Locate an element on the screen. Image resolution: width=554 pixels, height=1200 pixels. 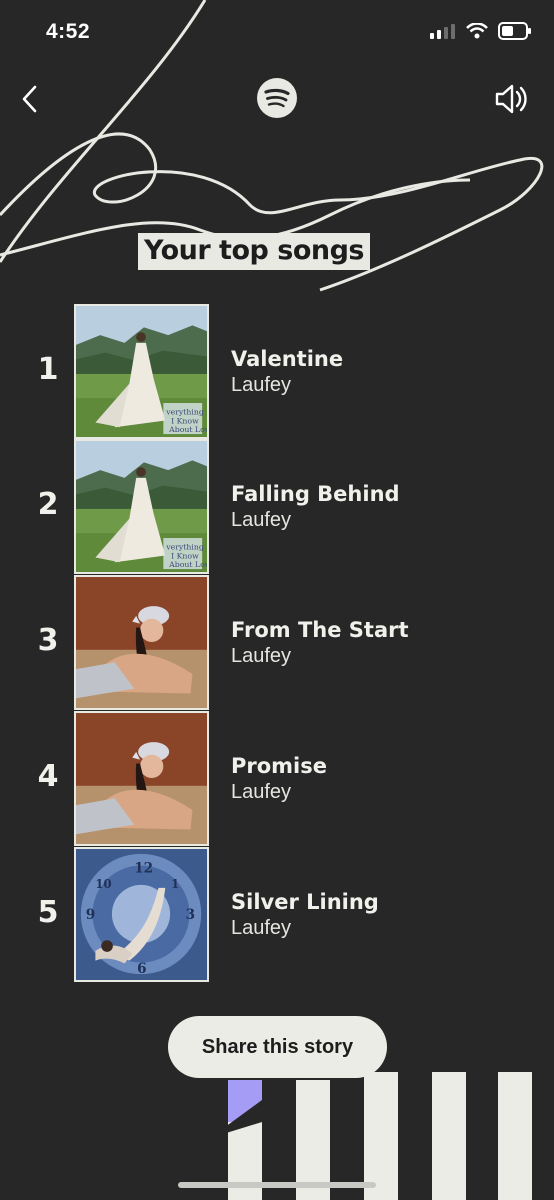
page-title: Your top songs is located at coordinates (254, 250).